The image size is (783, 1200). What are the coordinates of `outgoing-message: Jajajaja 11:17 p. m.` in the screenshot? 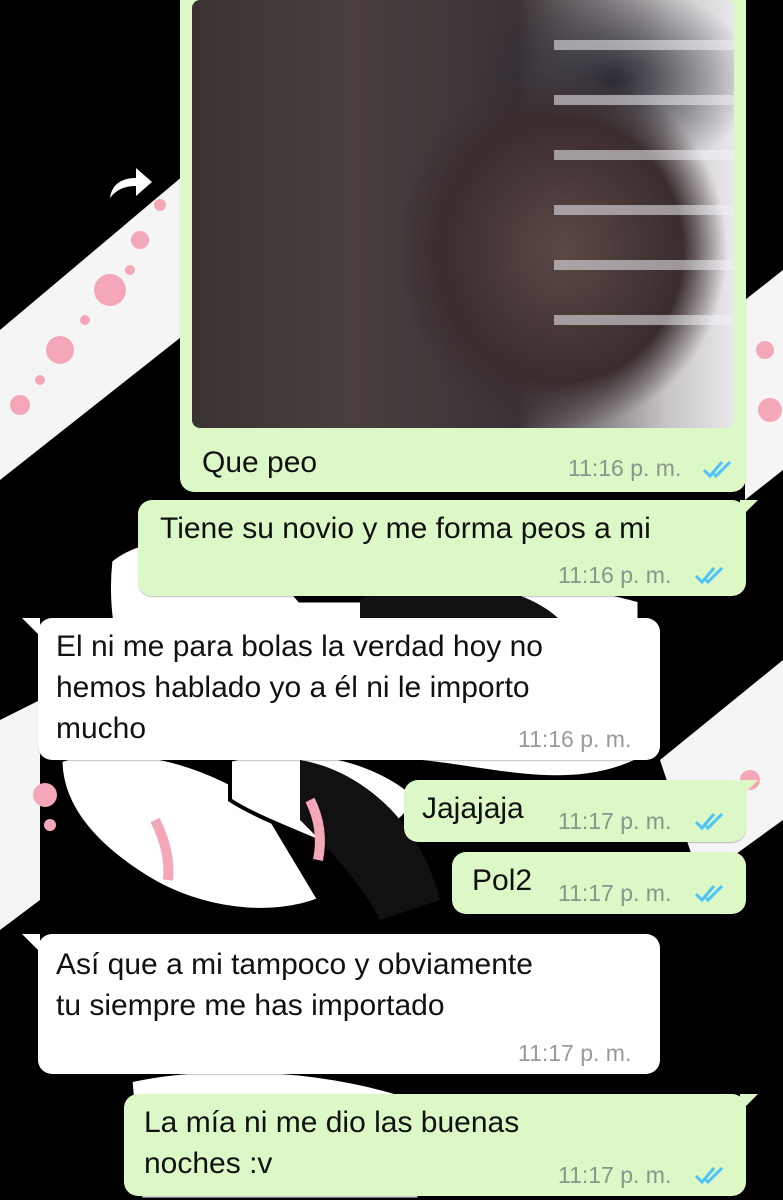 It's located at (575, 811).